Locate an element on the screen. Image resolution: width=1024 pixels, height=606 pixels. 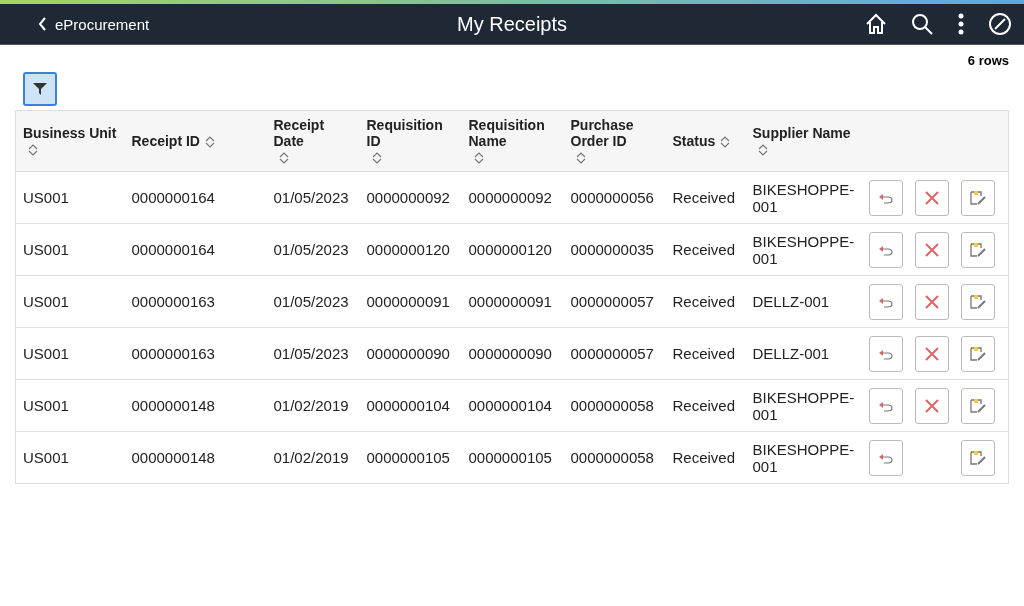
row-count: 6 rows is located at coordinates (988, 60).